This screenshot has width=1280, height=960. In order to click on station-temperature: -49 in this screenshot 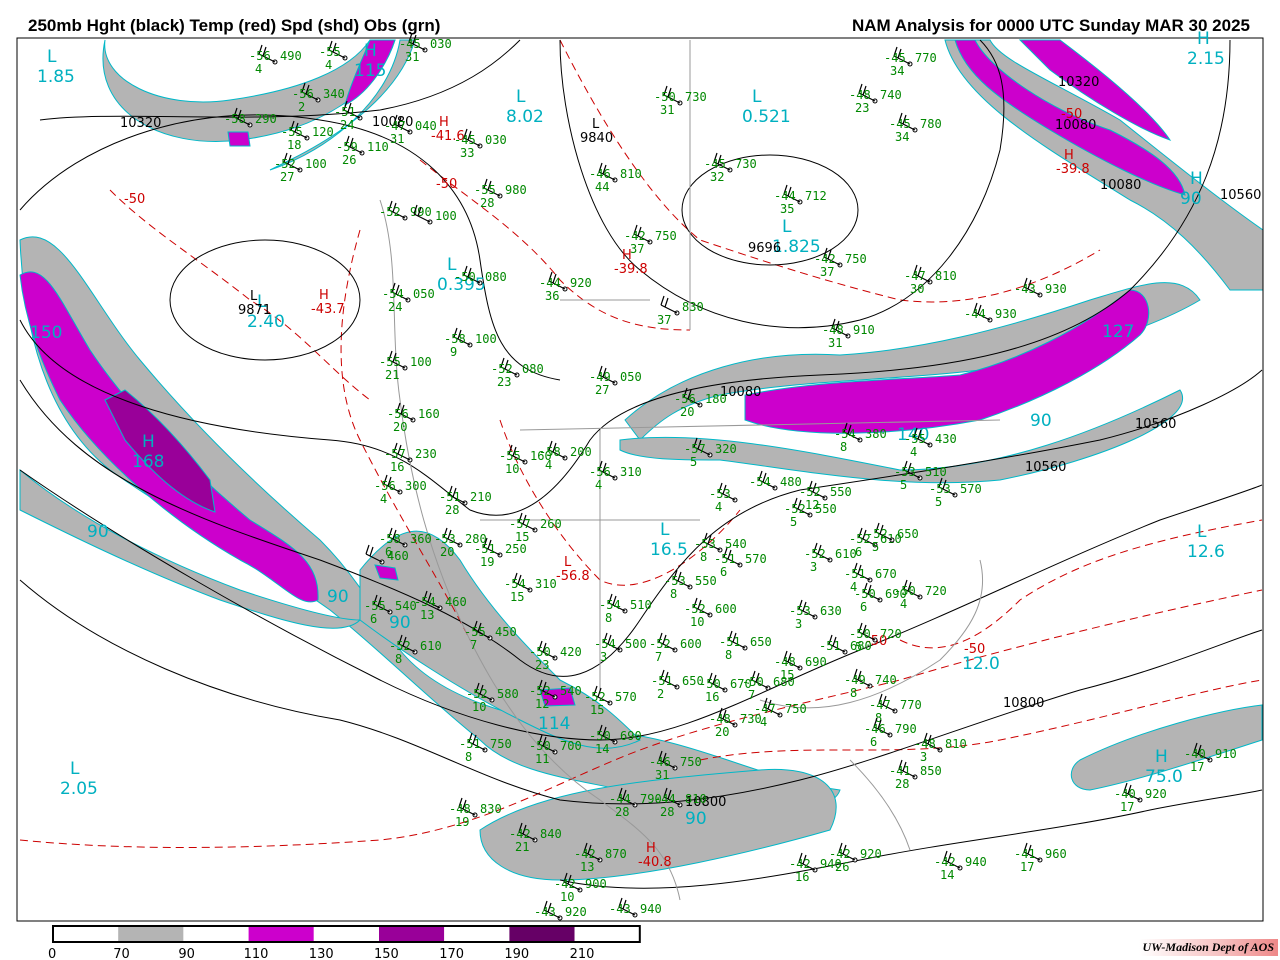, I will do `click(600, 377)`.